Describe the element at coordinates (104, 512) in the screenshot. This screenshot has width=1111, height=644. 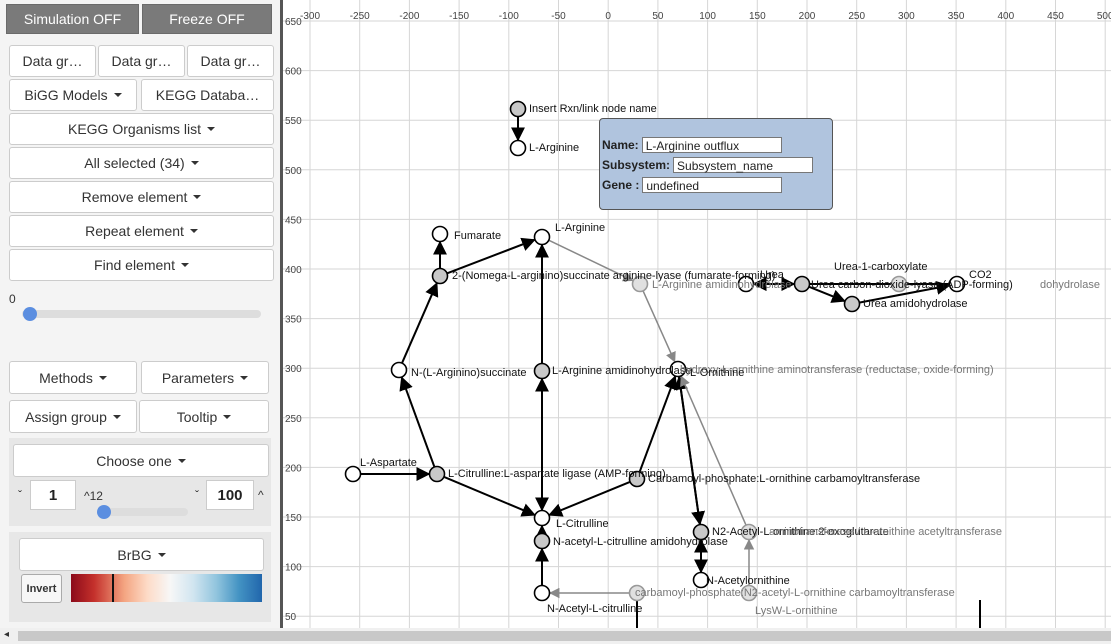
I see `range-slider-thumb` at that location.